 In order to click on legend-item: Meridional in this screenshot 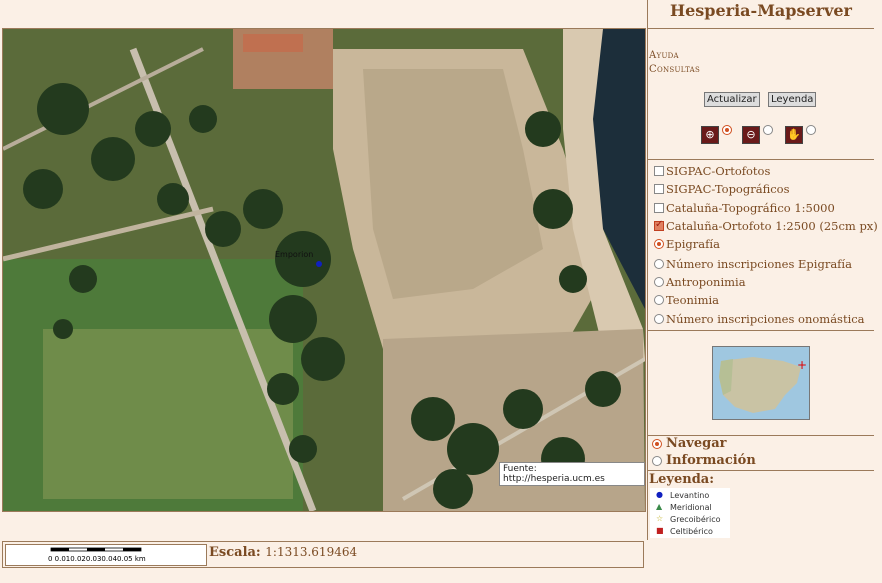, I will do `click(691, 507)`.